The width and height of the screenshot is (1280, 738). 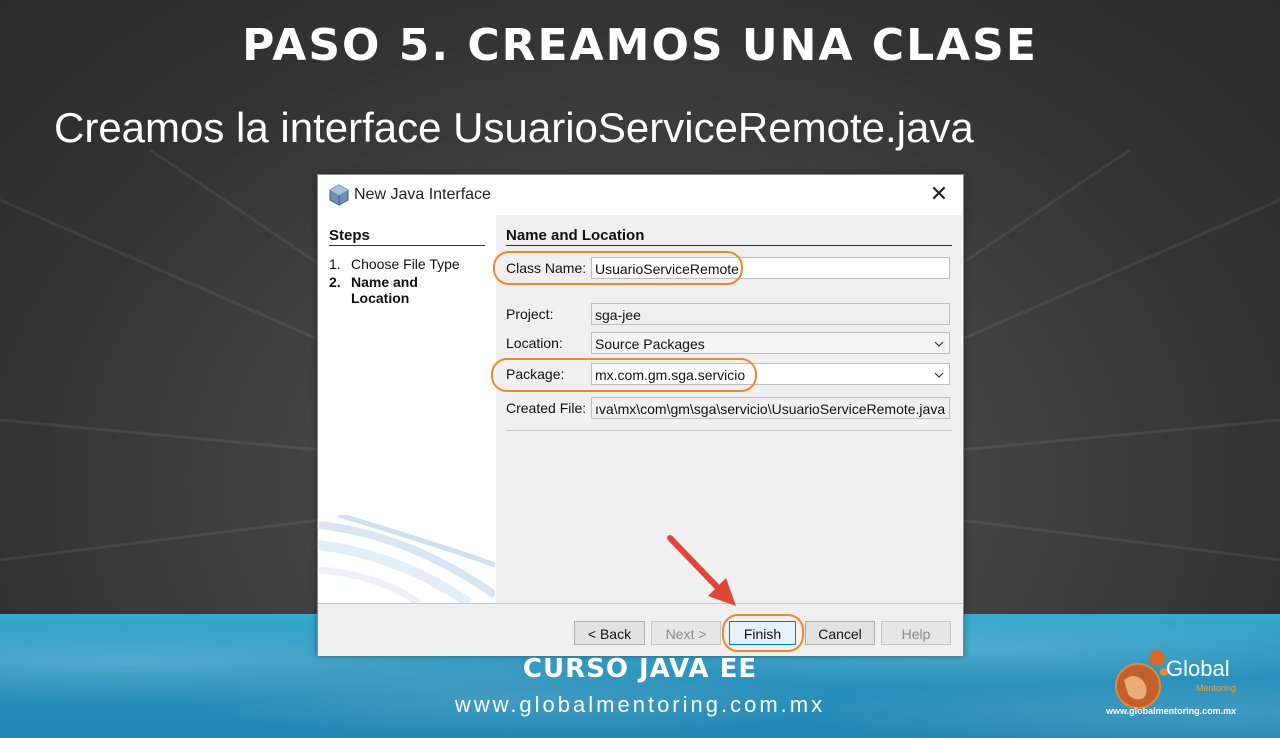 I want to click on content-divider, so click(x=729, y=430).